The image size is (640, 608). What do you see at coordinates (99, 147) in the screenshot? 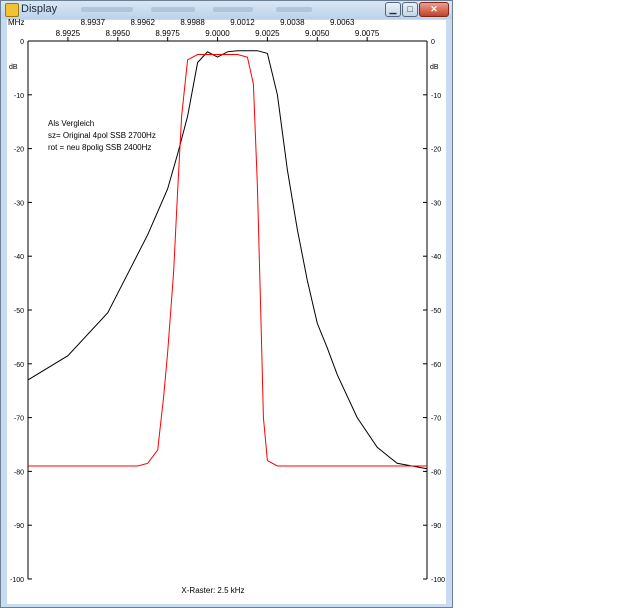
I see `annotation-line: rot = neu 8polig SSB 2400Hz` at bounding box center [99, 147].